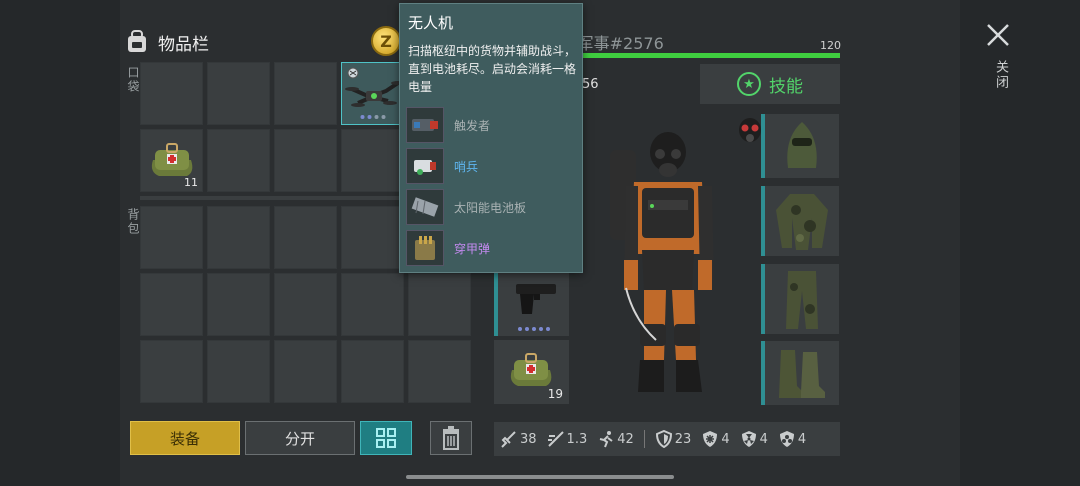 This screenshot has height=486, width=1080. What do you see at coordinates (185, 438) in the screenshot?
I see `equip-button: 装备` at bounding box center [185, 438].